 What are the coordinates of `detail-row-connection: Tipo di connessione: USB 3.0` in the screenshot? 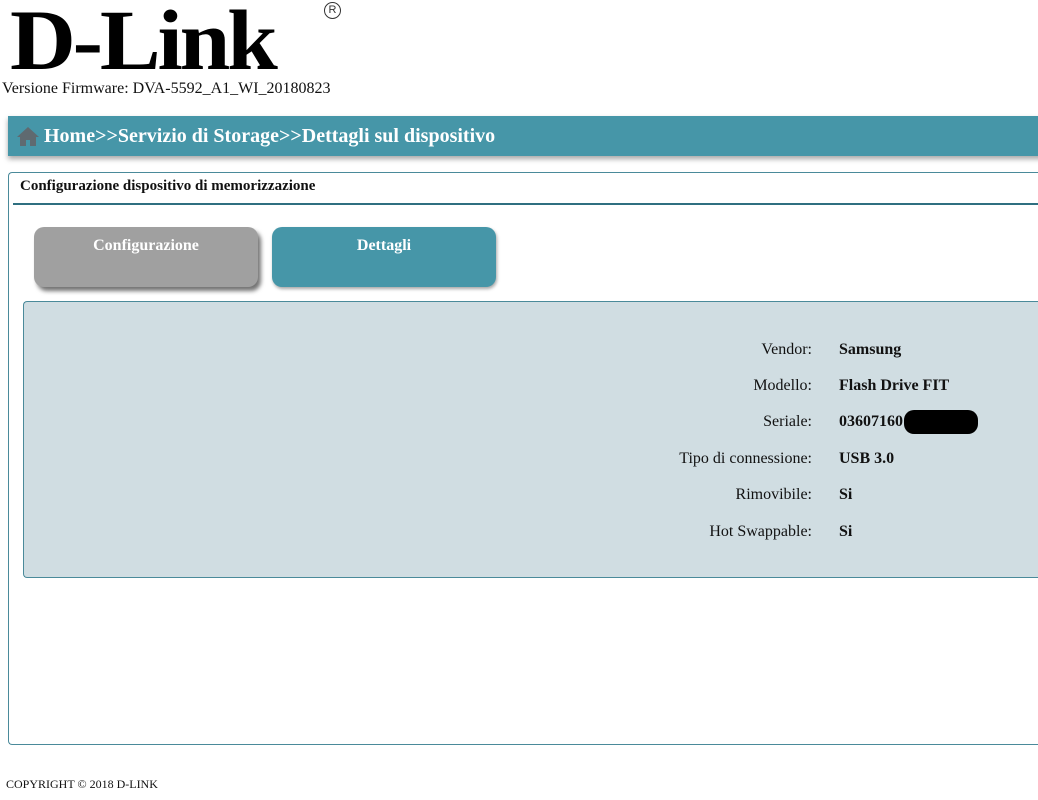 It's located at (531, 459).